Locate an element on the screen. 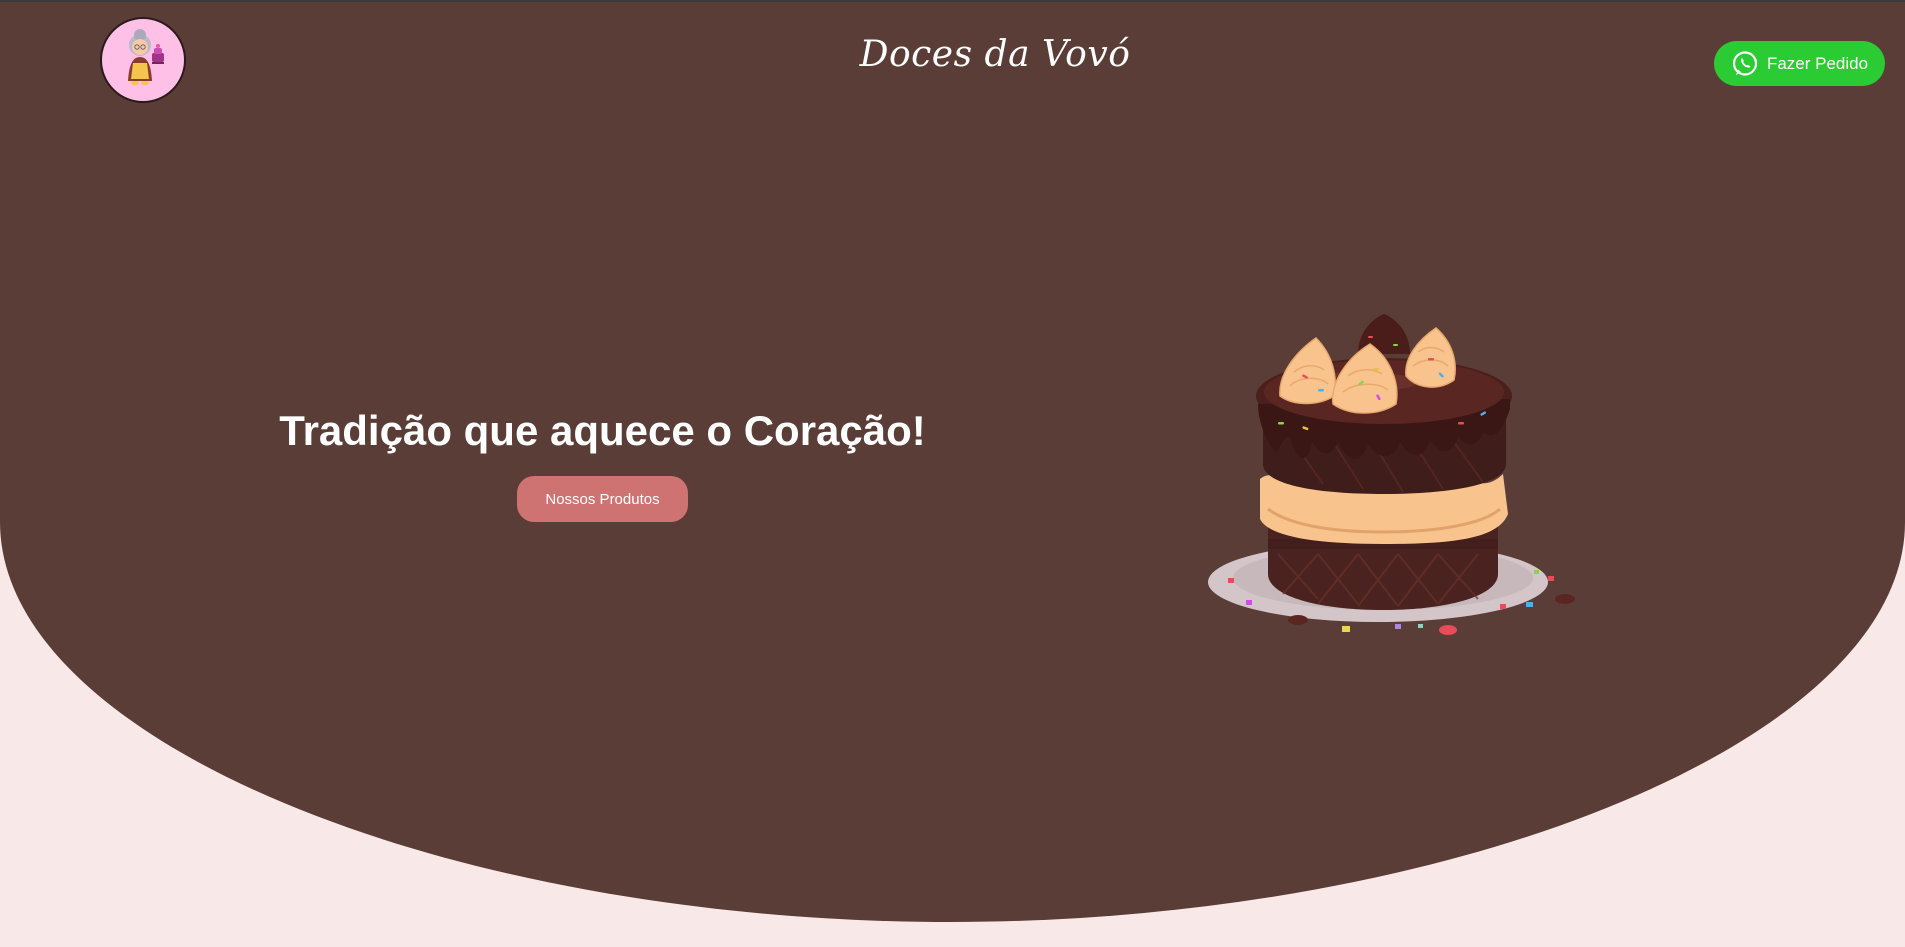  brand-title: Doces da Vovó is located at coordinates (995, 54).